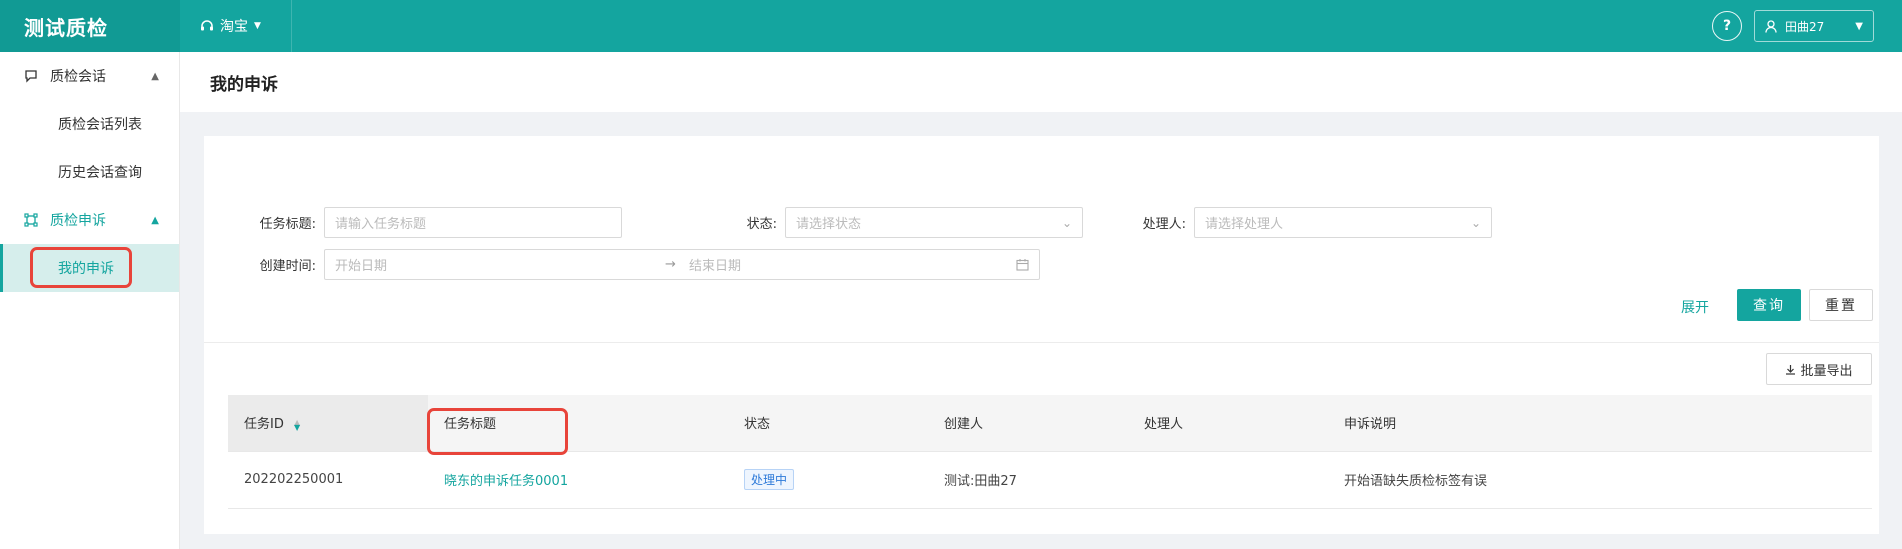 The height and width of the screenshot is (549, 1902). What do you see at coordinates (1022, 265) in the screenshot?
I see `calendar-icon` at bounding box center [1022, 265].